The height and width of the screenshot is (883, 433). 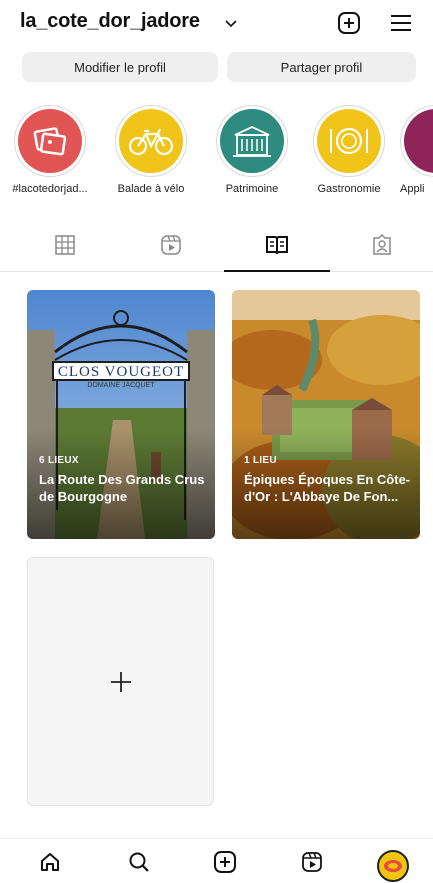 I want to click on photos-icon, so click(x=50, y=141).